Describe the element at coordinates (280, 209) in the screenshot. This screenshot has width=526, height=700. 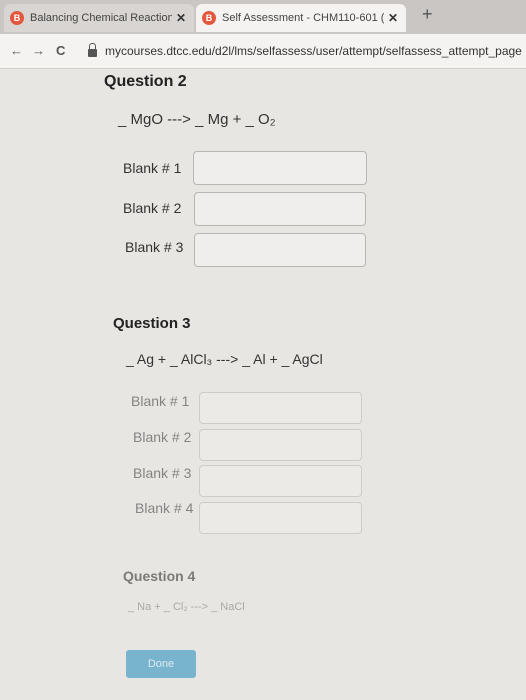
I see `q2-blank-2-input` at that location.